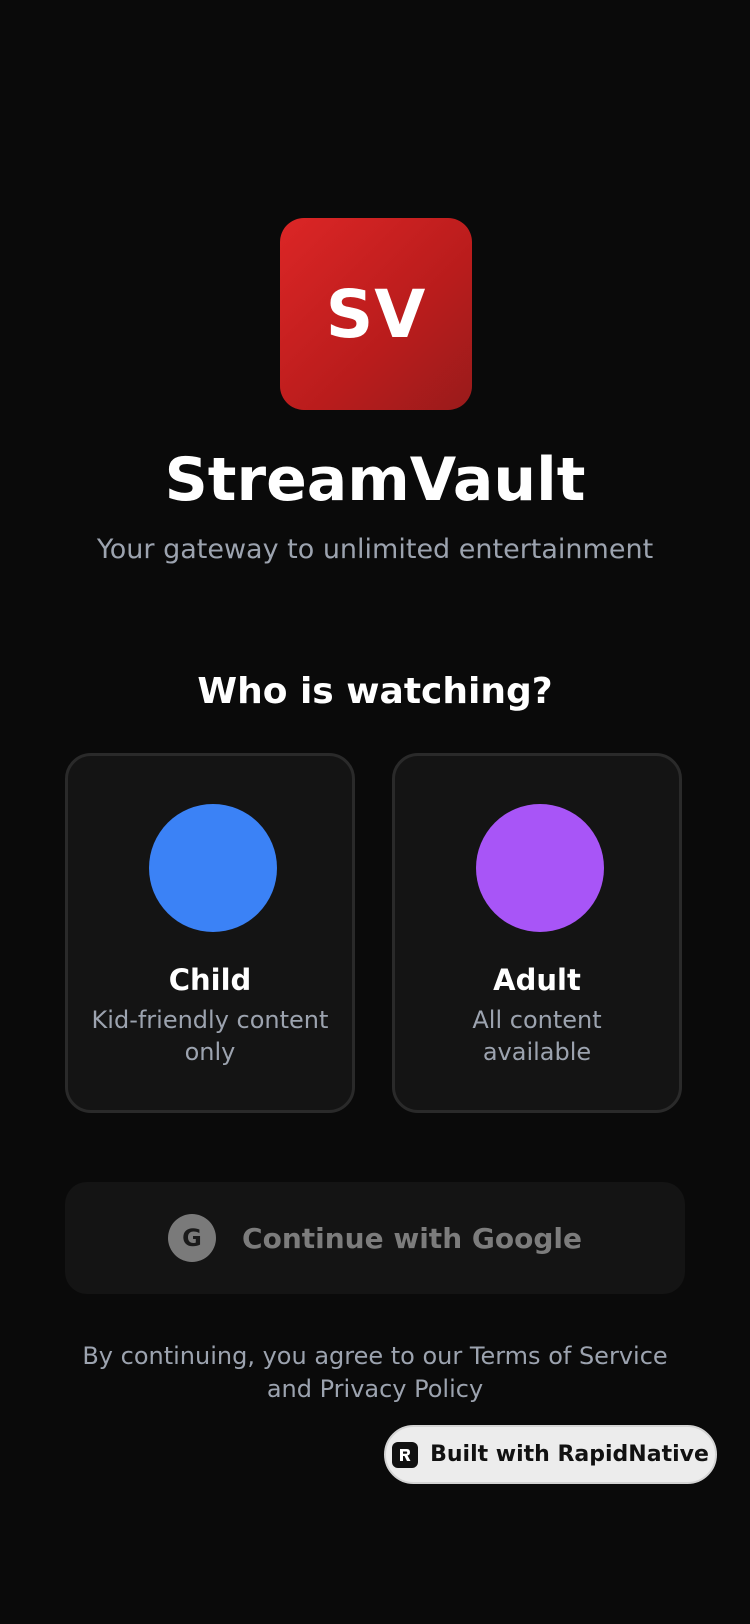 Image resolution: width=750 pixels, height=1624 pixels. I want to click on app-logo: SV, so click(376, 314).